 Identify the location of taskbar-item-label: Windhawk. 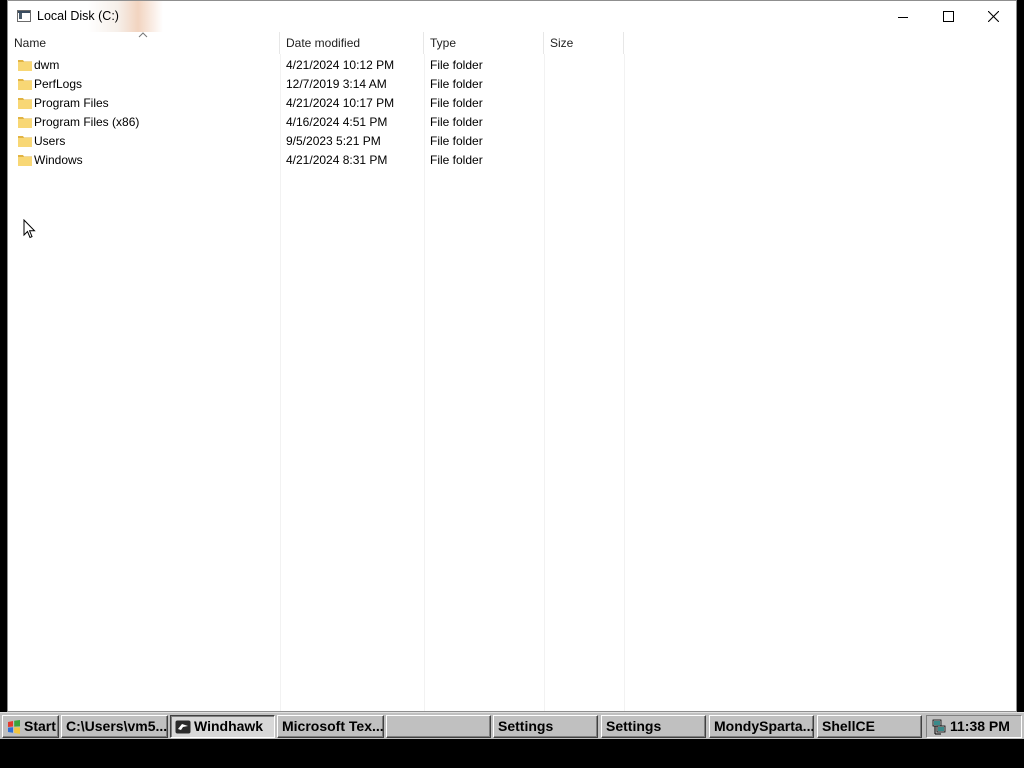
(229, 726).